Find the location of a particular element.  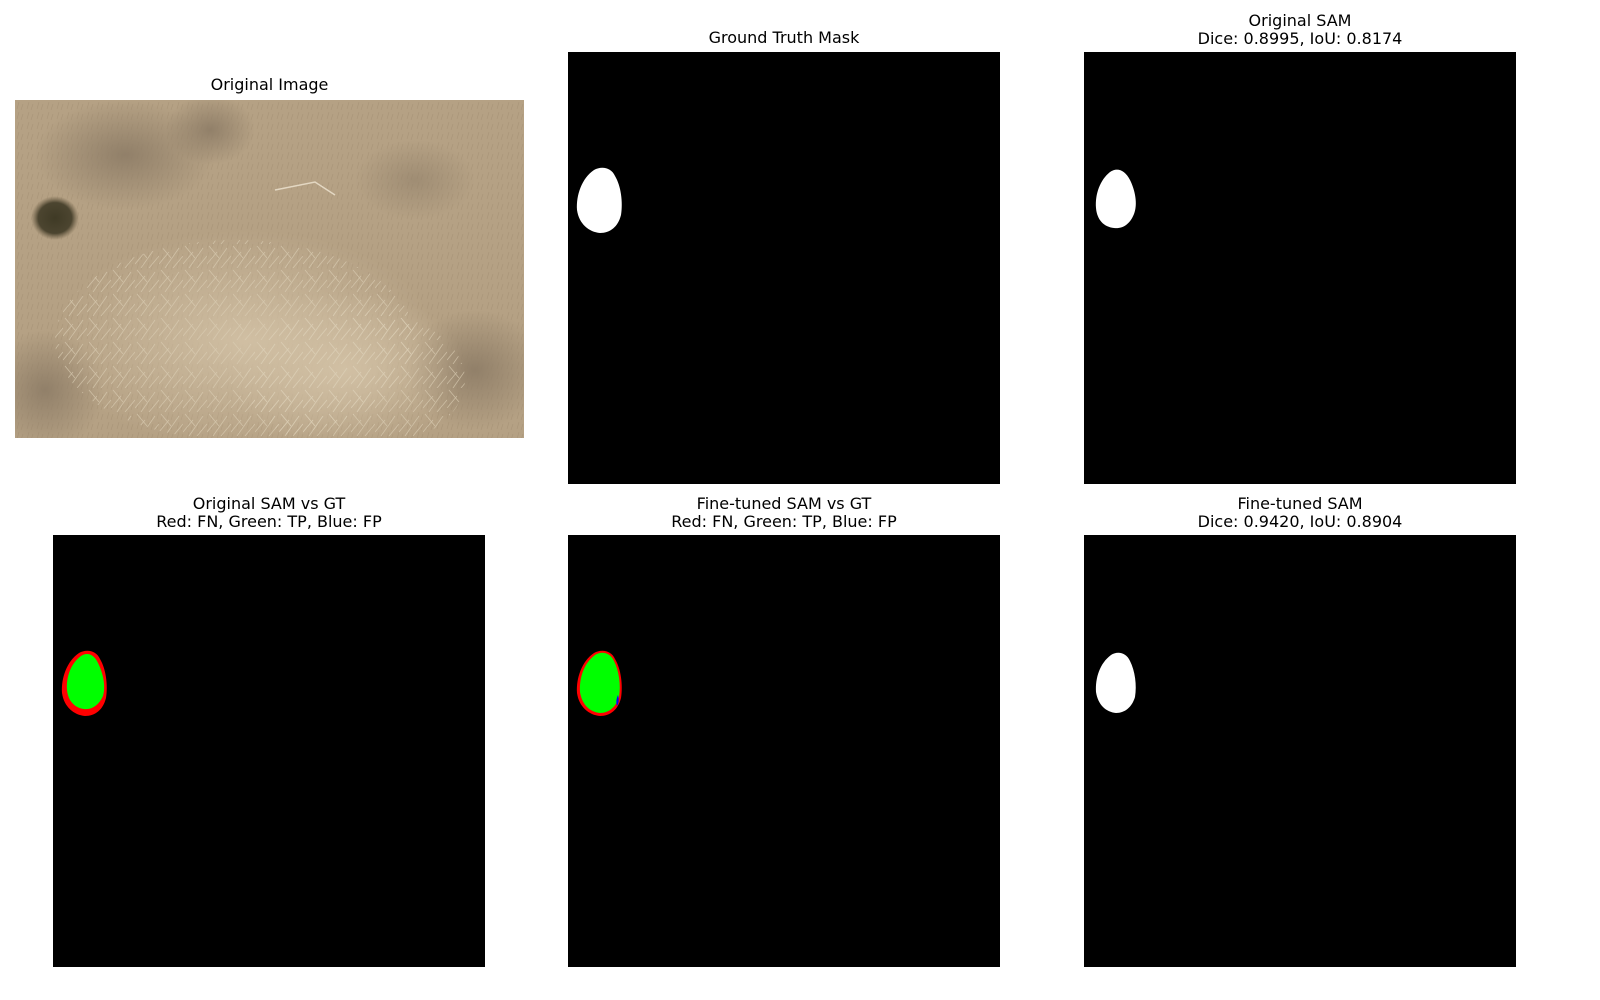

finetuned-sam-mask-panel is located at coordinates (1300, 751).